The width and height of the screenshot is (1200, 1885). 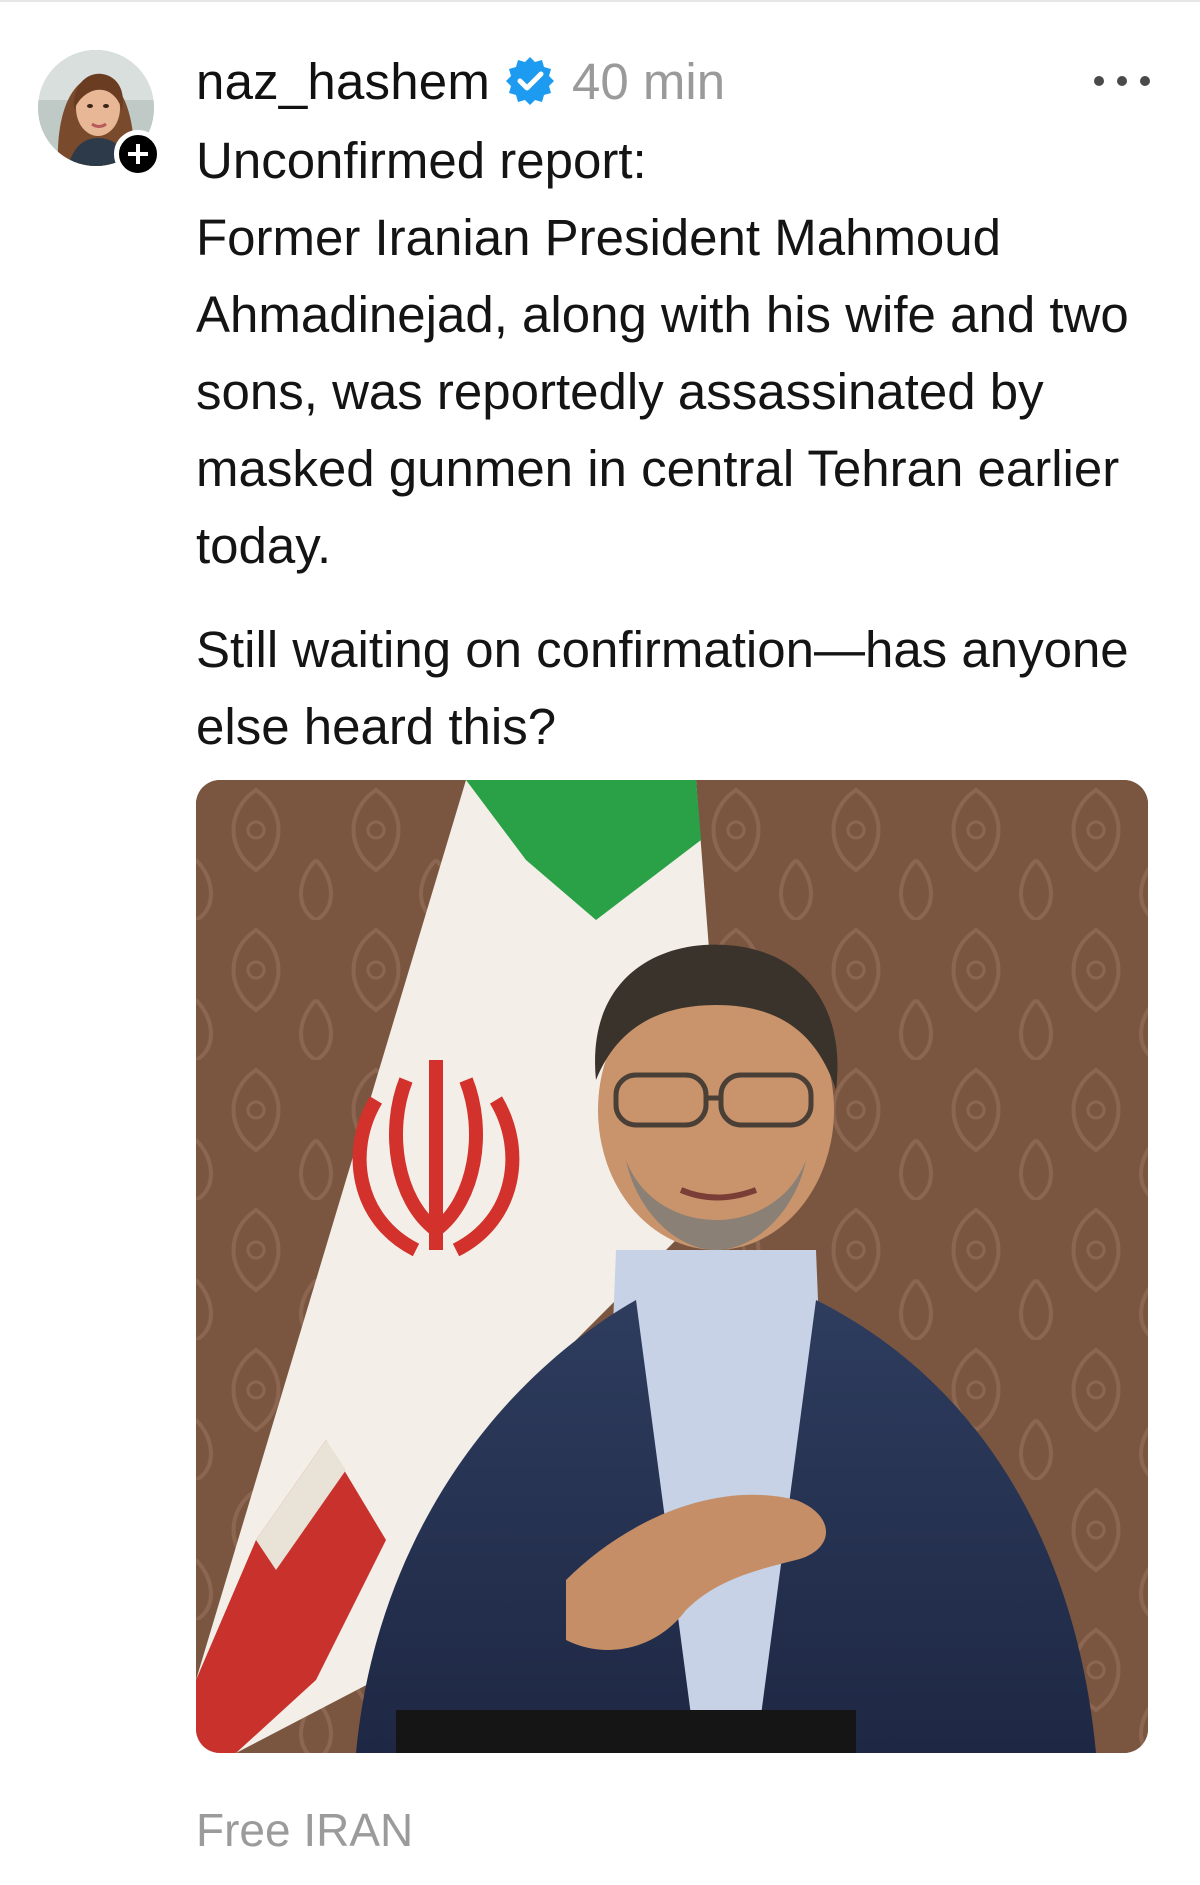 What do you see at coordinates (304, 1830) in the screenshot?
I see `post-tag-link: Free IRAN` at bounding box center [304, 1830].